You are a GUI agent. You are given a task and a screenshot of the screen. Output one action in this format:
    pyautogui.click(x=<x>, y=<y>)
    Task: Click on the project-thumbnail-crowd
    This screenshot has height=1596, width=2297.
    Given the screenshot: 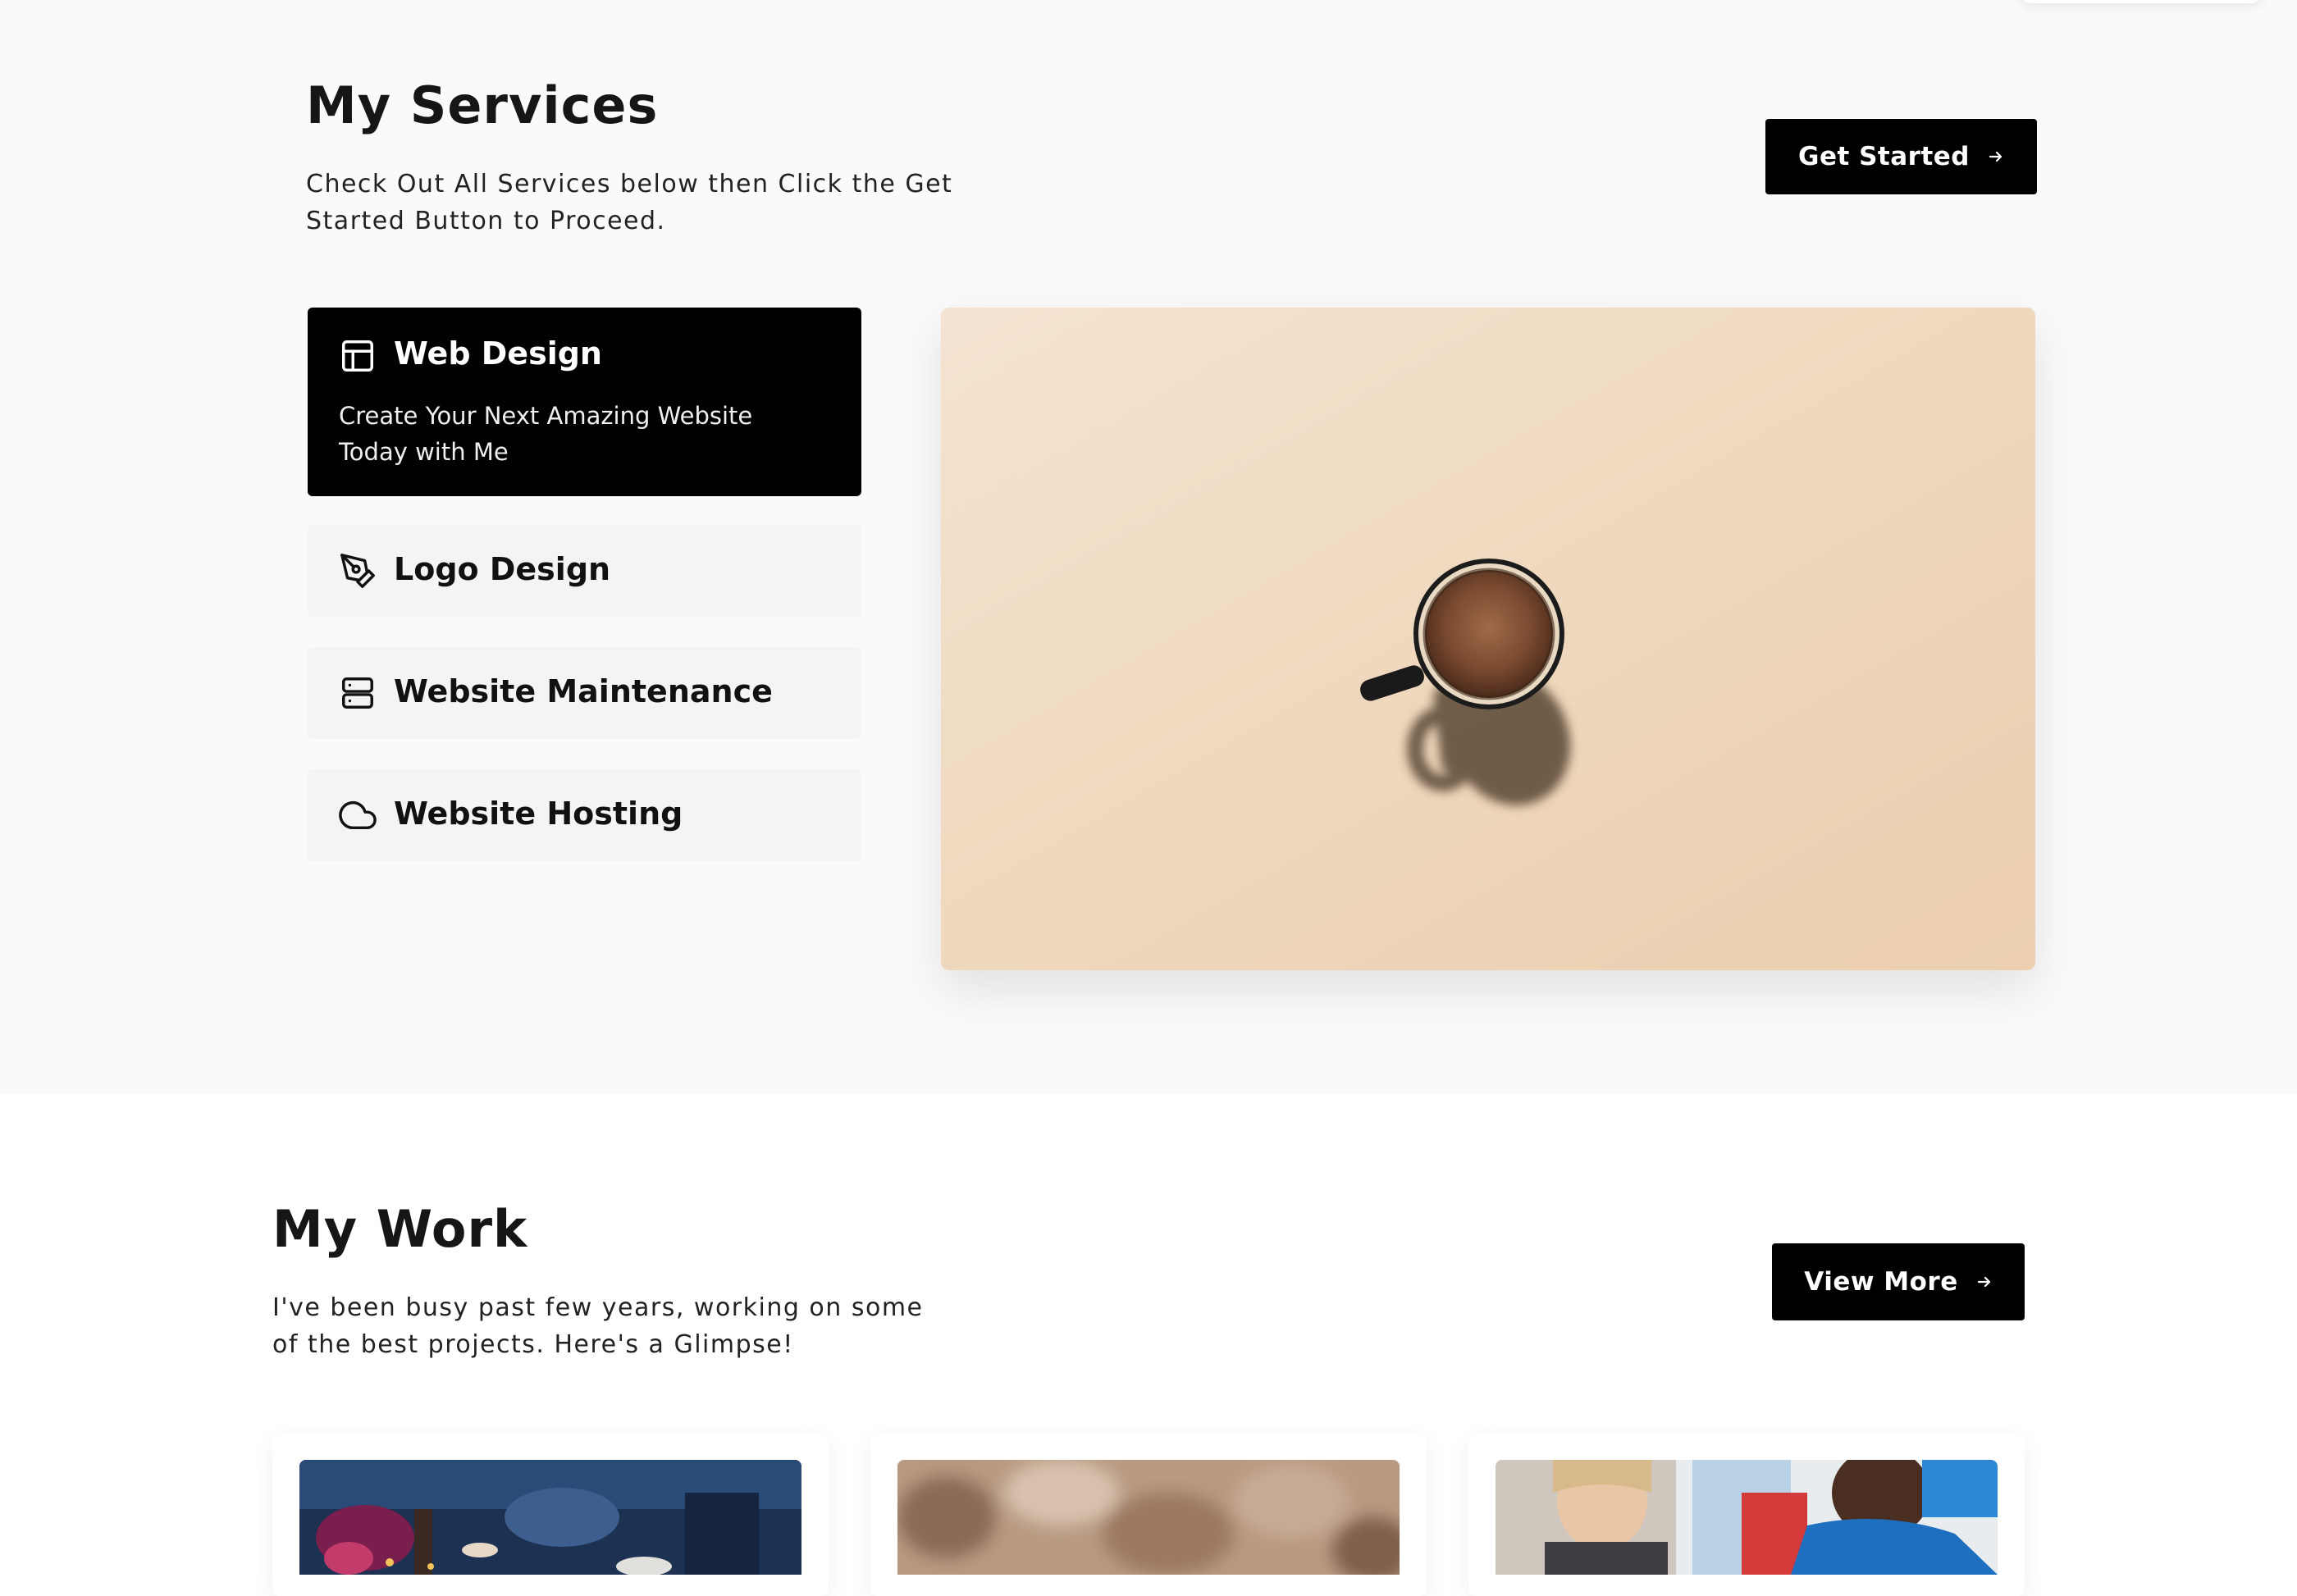 What is the action you would take?
    pyautogui.click(x=1148, y=1517)
    